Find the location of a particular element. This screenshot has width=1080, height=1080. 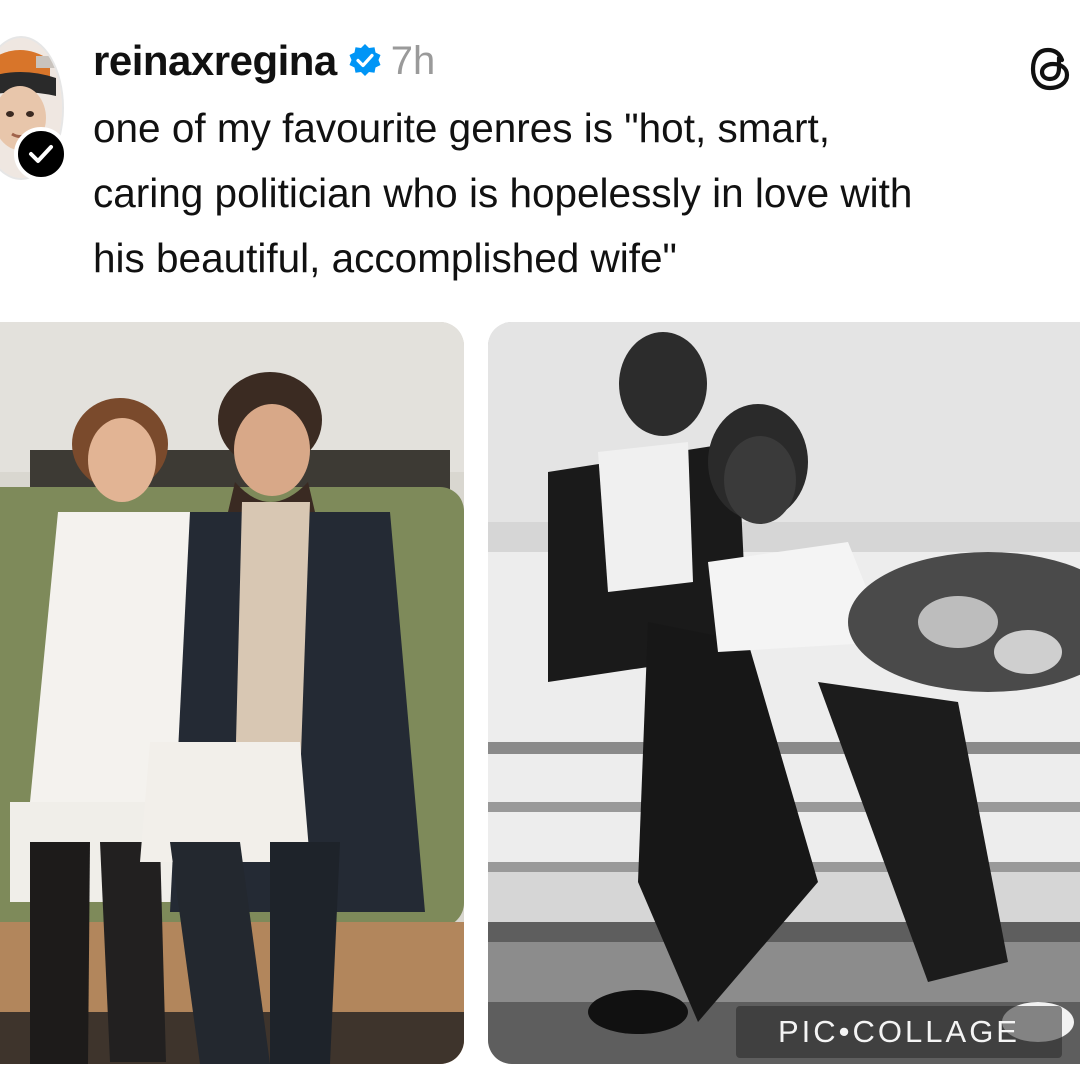

avatar-verified-badge is located at coordinates (41, 154).